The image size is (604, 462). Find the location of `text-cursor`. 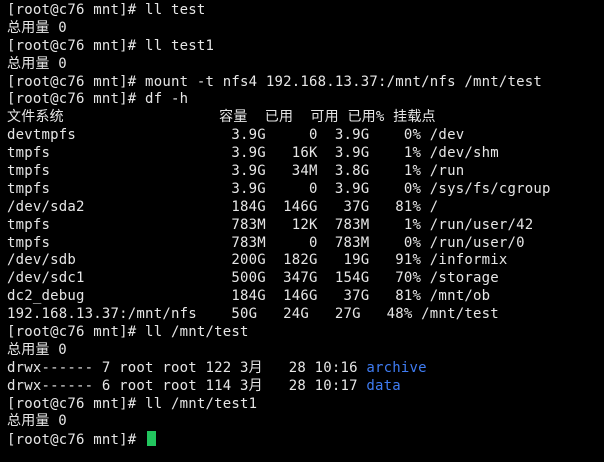

text-cursor is located at coordinates (152, 439).